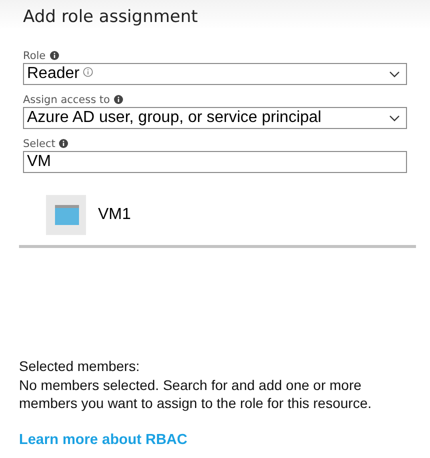 Image resolution: width=430 pixels, height=458 pixels. Describe the element at coordinates (110, 17) in the screenshot. I see `panel-title: Add role assignment` at that location.